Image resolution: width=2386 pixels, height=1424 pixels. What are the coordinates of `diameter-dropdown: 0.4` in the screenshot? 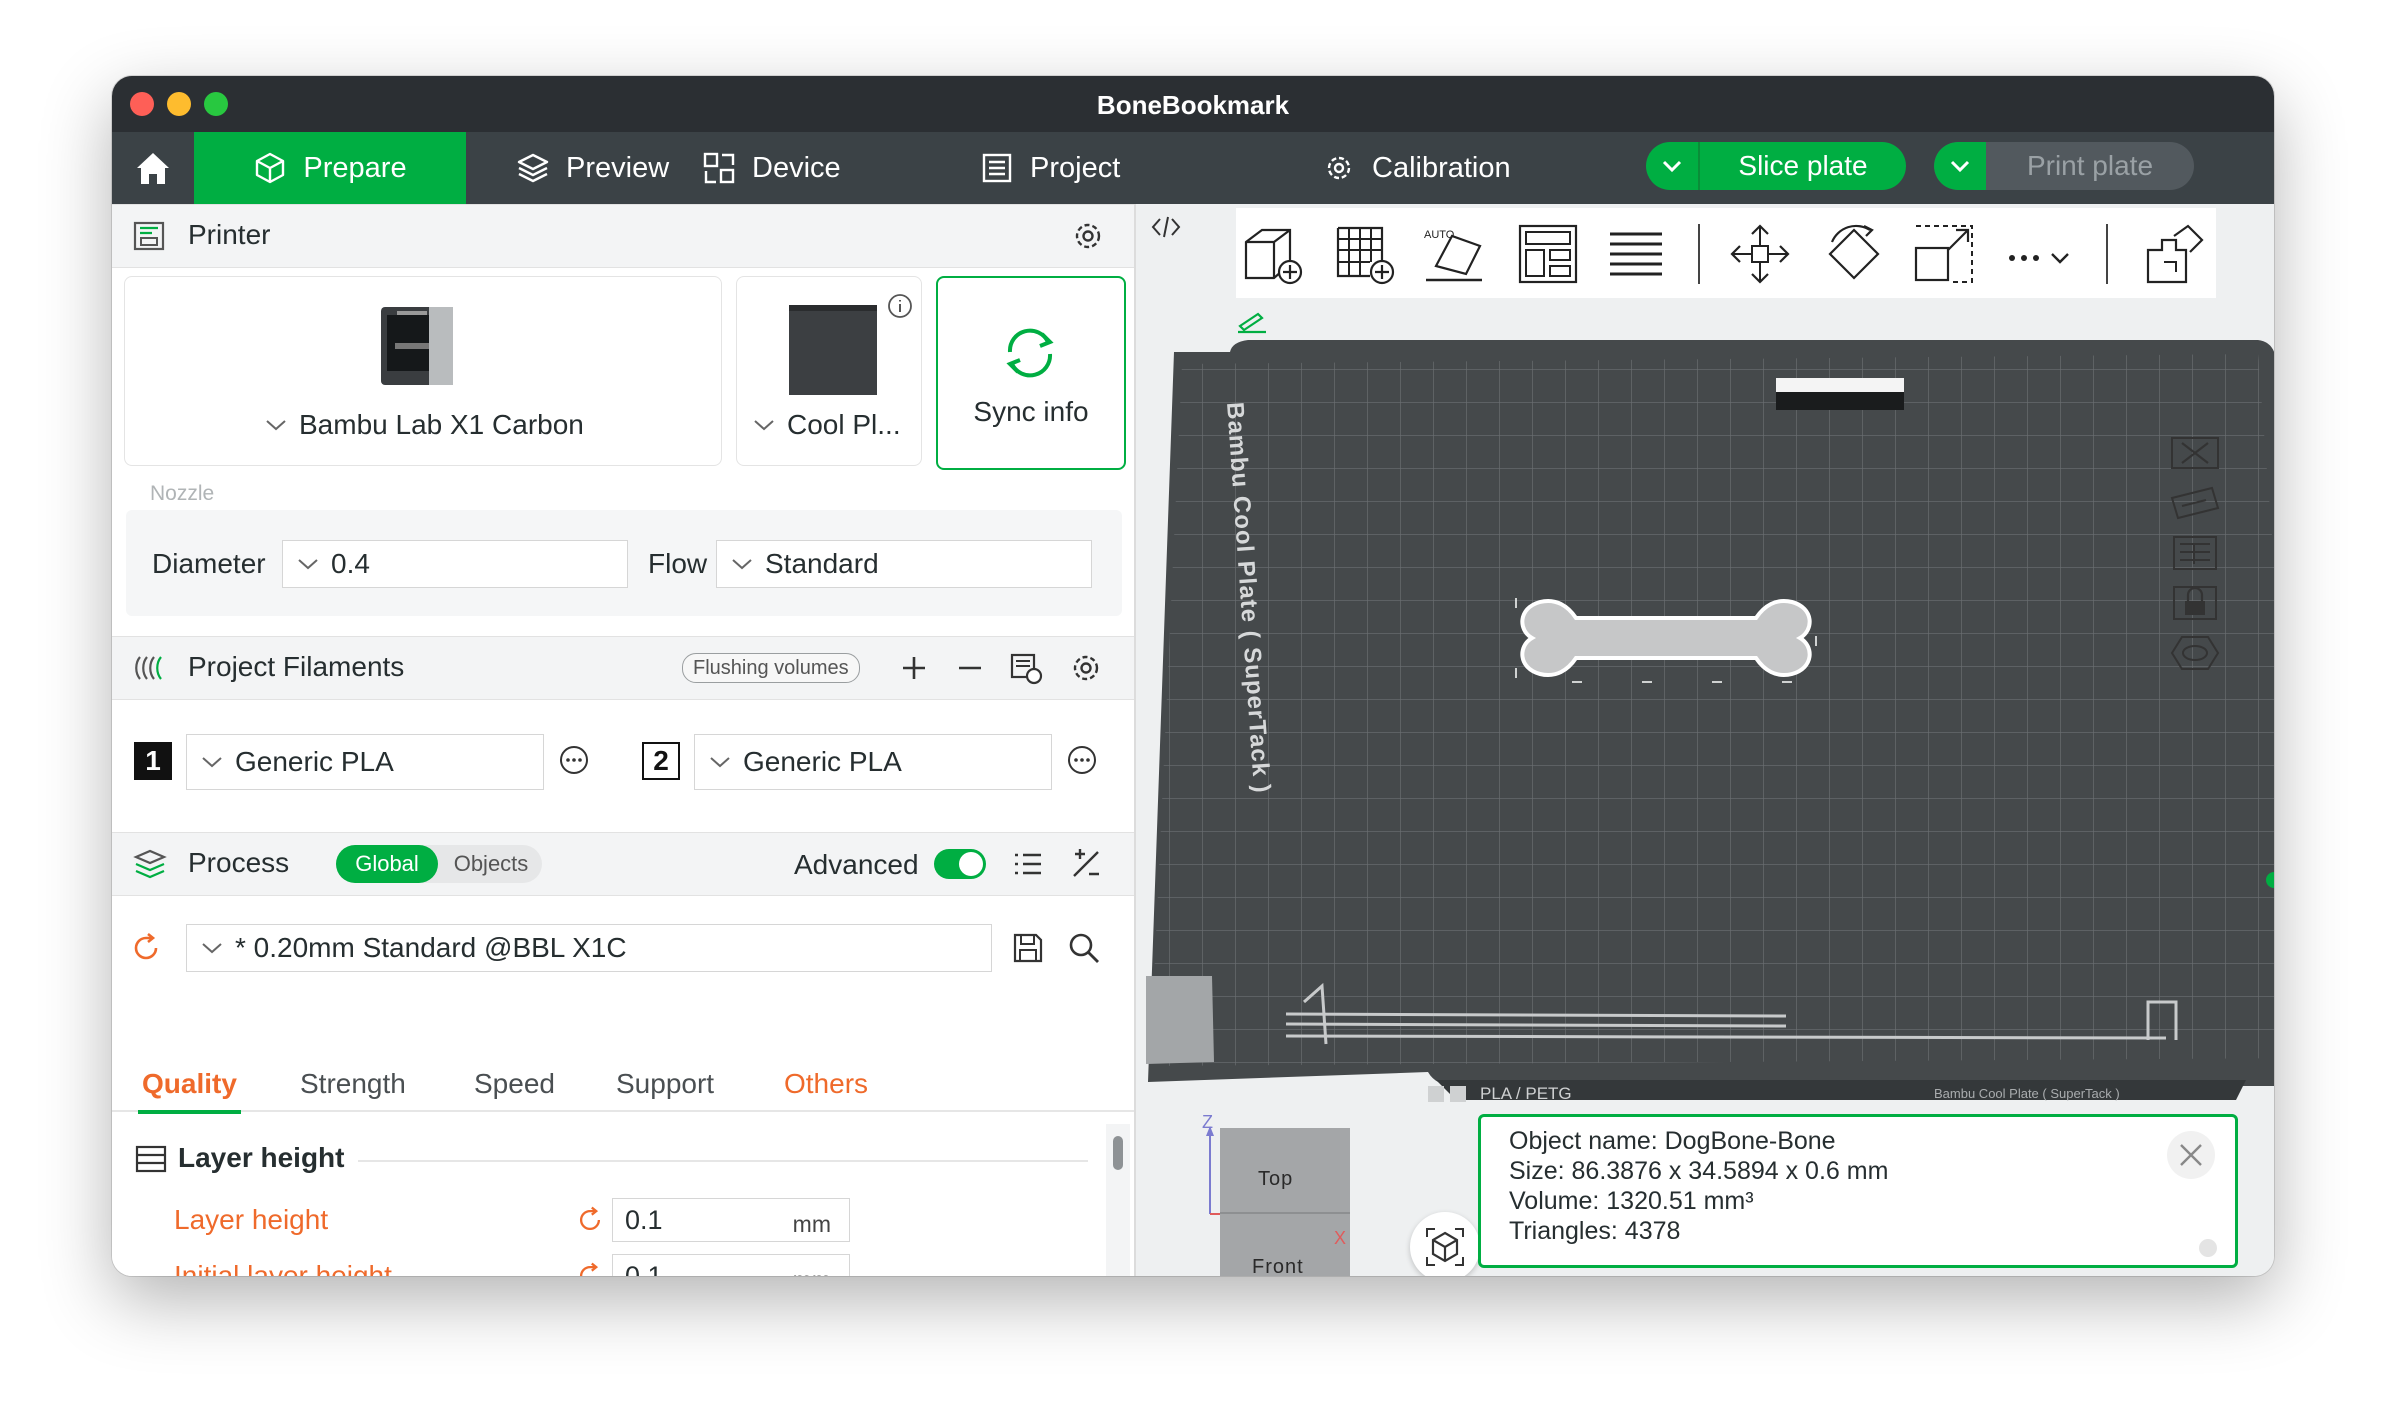 It's located at (455, 564).